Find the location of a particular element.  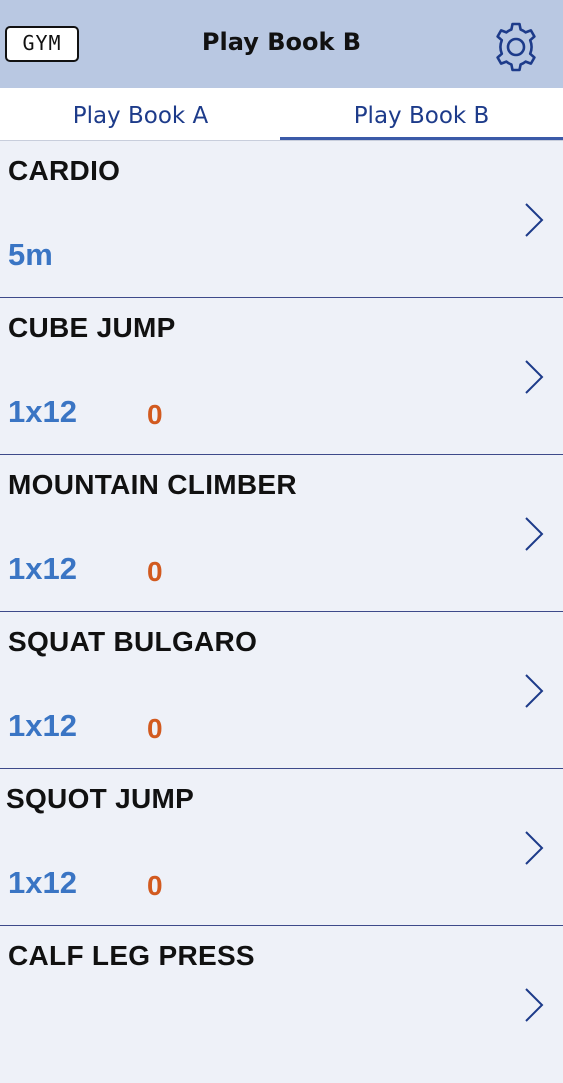

list-item: CALF LEG PRESS is located at coordinates (281, 1004).